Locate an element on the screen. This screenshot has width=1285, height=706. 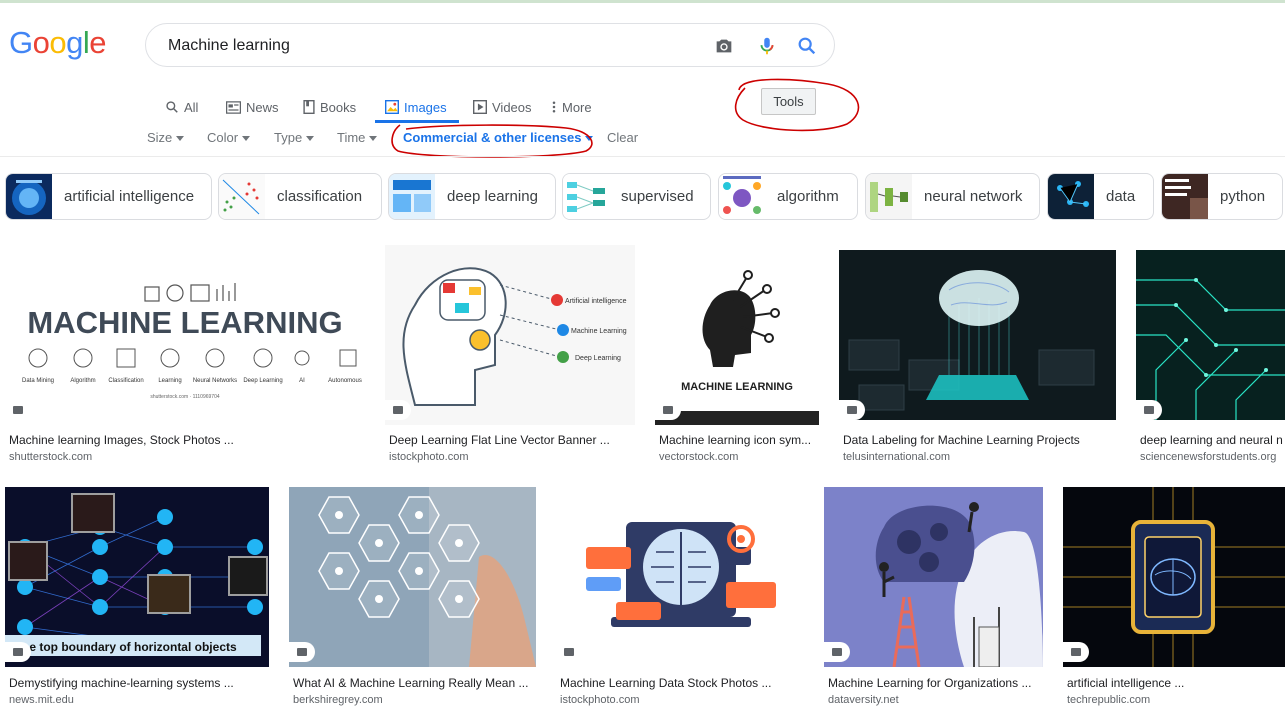
camera-icon is located at coordinates (724, 46).